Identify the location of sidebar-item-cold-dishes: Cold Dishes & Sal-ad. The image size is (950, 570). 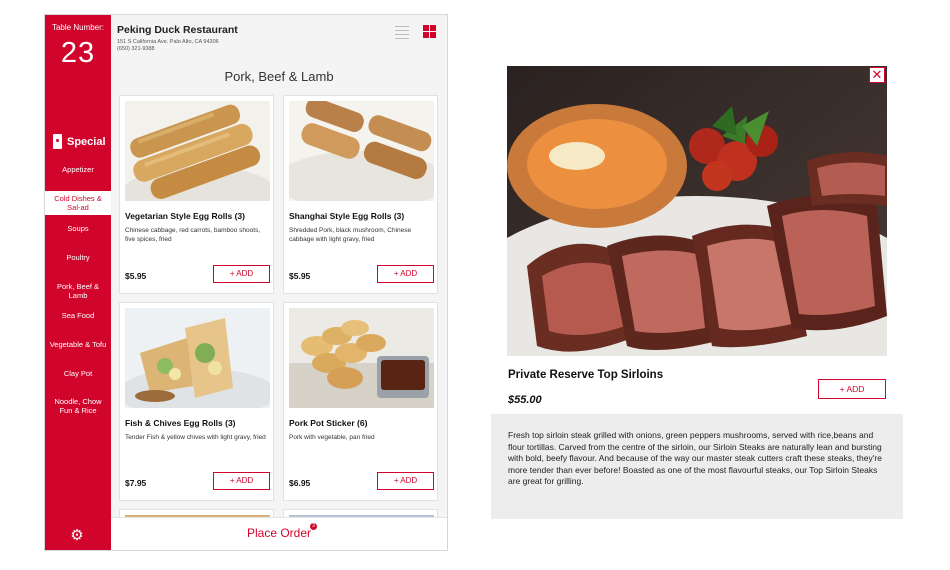
(78, 203).